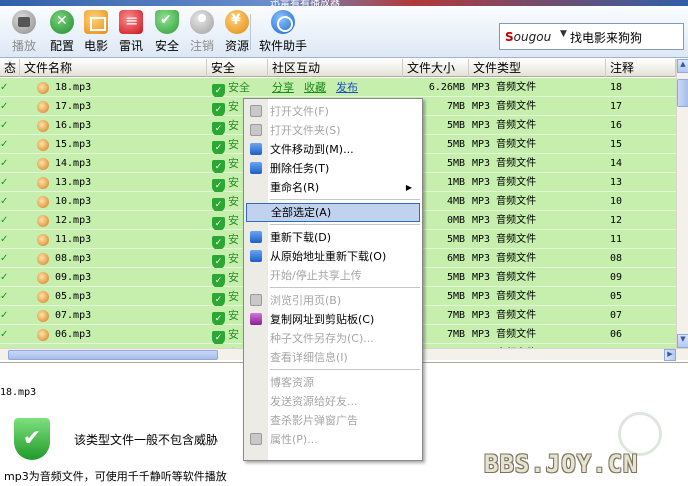  Describe the element at coordinates (436, 68) in the screenshot. I see `column-header: 文件大小` at that location.